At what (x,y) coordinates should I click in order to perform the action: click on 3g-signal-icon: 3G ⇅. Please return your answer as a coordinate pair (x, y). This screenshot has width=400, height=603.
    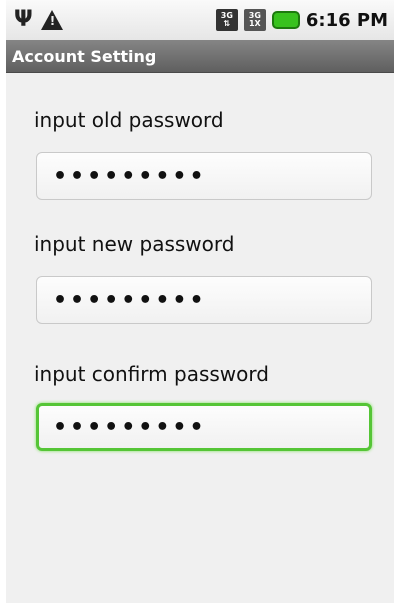
    Looking at the image, I should click on (226, 20).